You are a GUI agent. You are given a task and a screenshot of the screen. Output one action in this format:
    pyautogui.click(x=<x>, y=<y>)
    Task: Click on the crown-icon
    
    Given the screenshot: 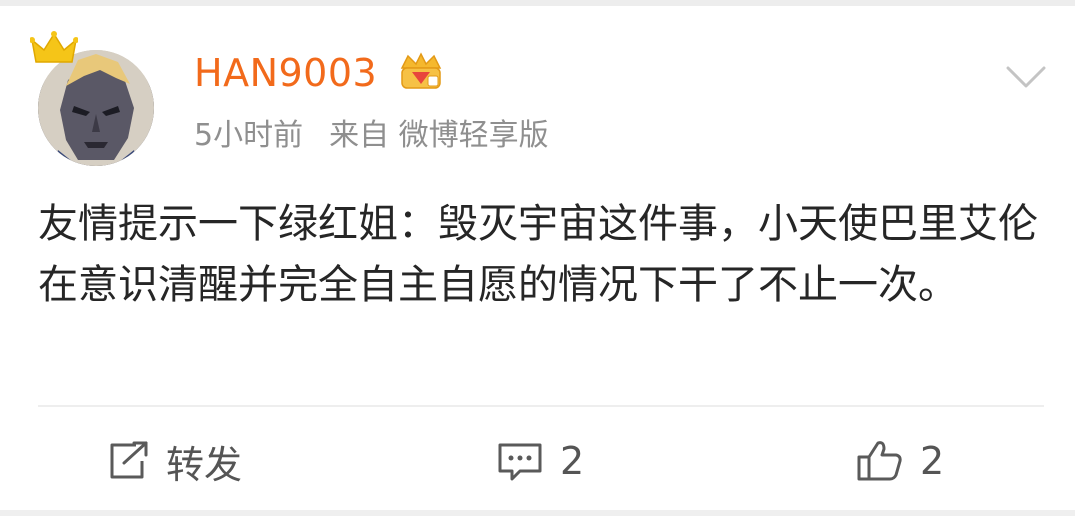 What is the action you would take?
    pyautogui.click(x=54, y=47)
    